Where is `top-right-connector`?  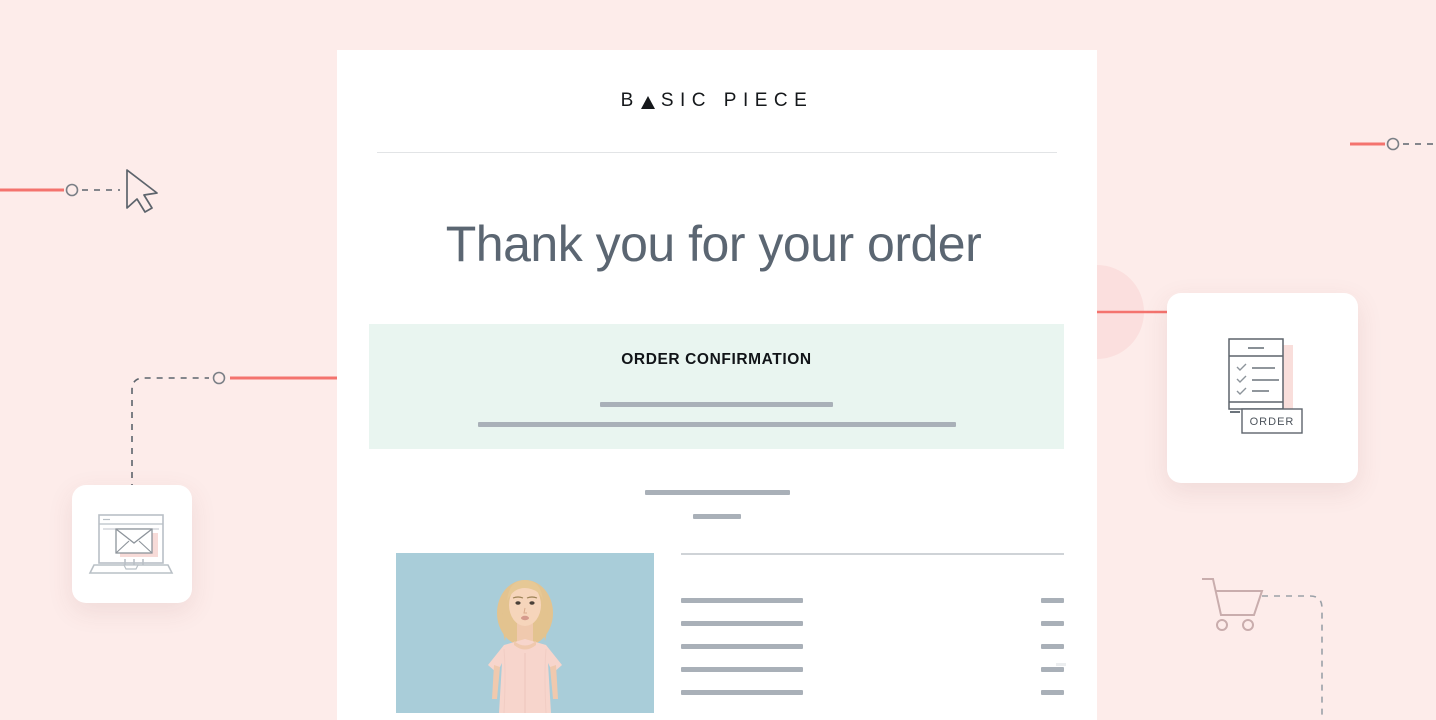 top-right-connector is located at coordinates (1393, 144).